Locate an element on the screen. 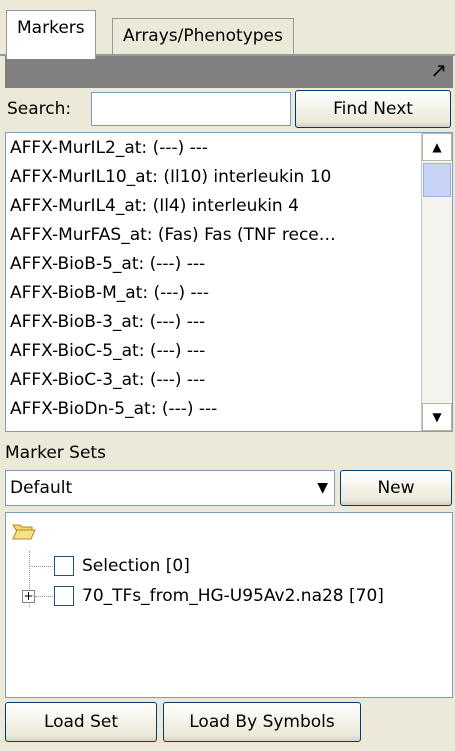 This screenshot has height=751, width=455. tree-node-selection: Selection [0] is located at coordinates (122, 566).